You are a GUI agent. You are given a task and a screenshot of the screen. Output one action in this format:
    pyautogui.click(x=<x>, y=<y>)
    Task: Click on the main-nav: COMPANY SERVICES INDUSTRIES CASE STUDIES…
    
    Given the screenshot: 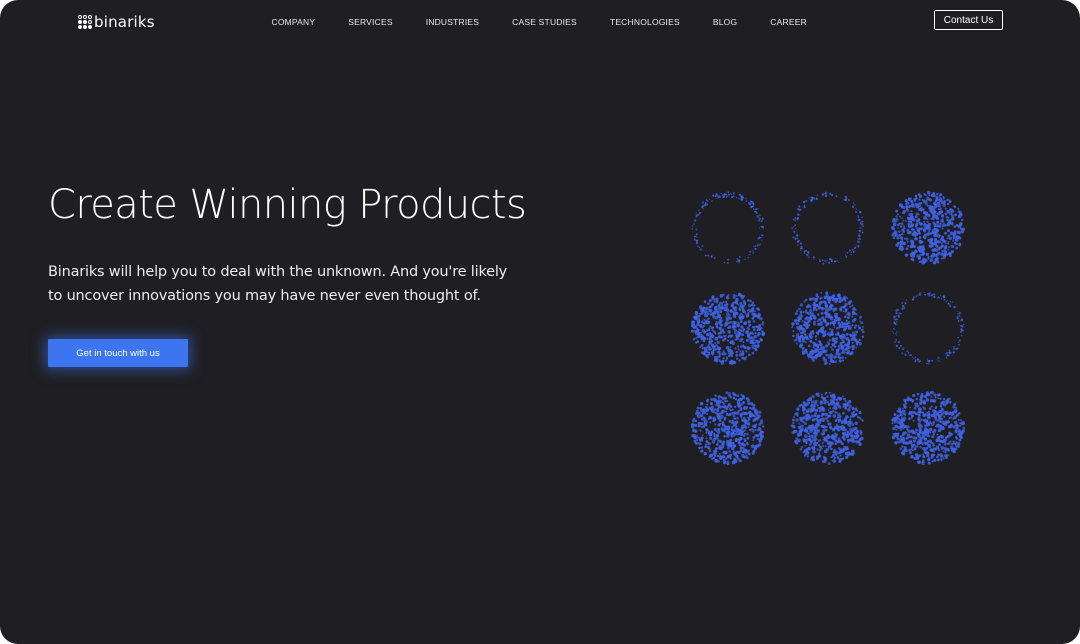 What is the action you would take?
    pyautogui.click(x=539, y=22)
    